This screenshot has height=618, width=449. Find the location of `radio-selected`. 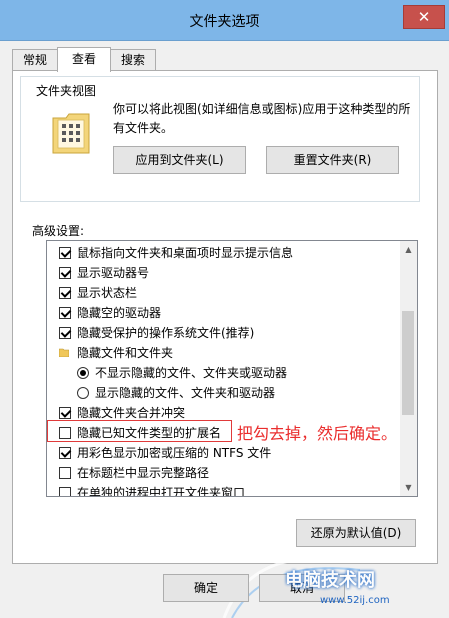

radio-selected is located at coordinates (83, 373).